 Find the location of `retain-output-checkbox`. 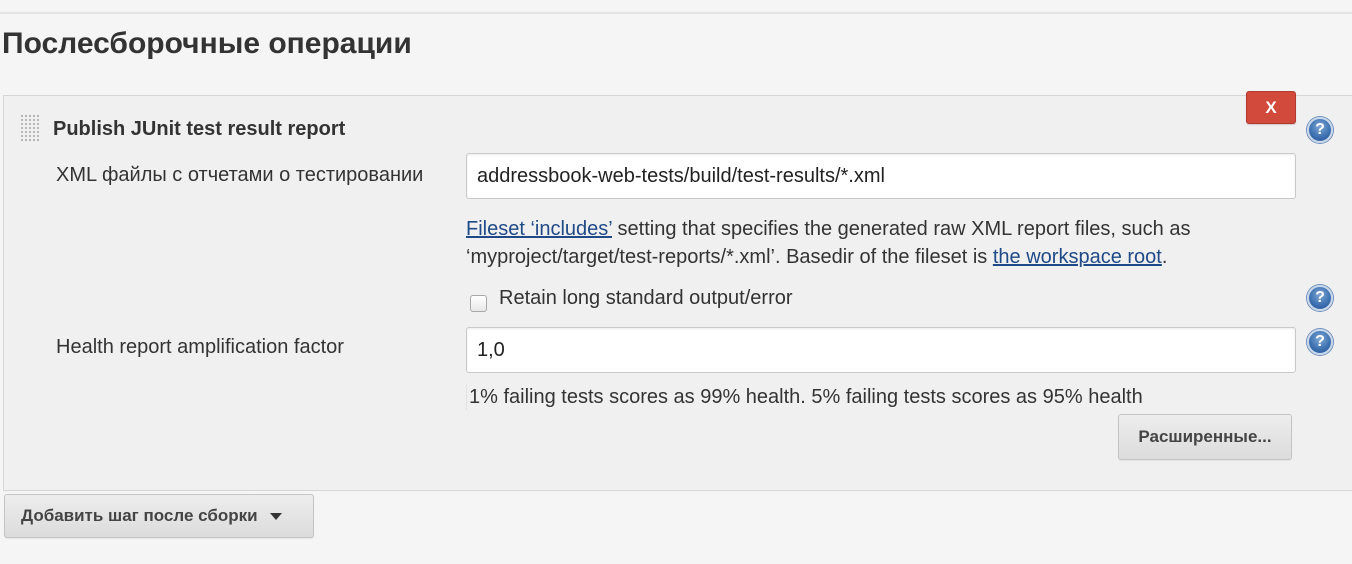

retain-output-checkbox is located at coordinates (478, 303).